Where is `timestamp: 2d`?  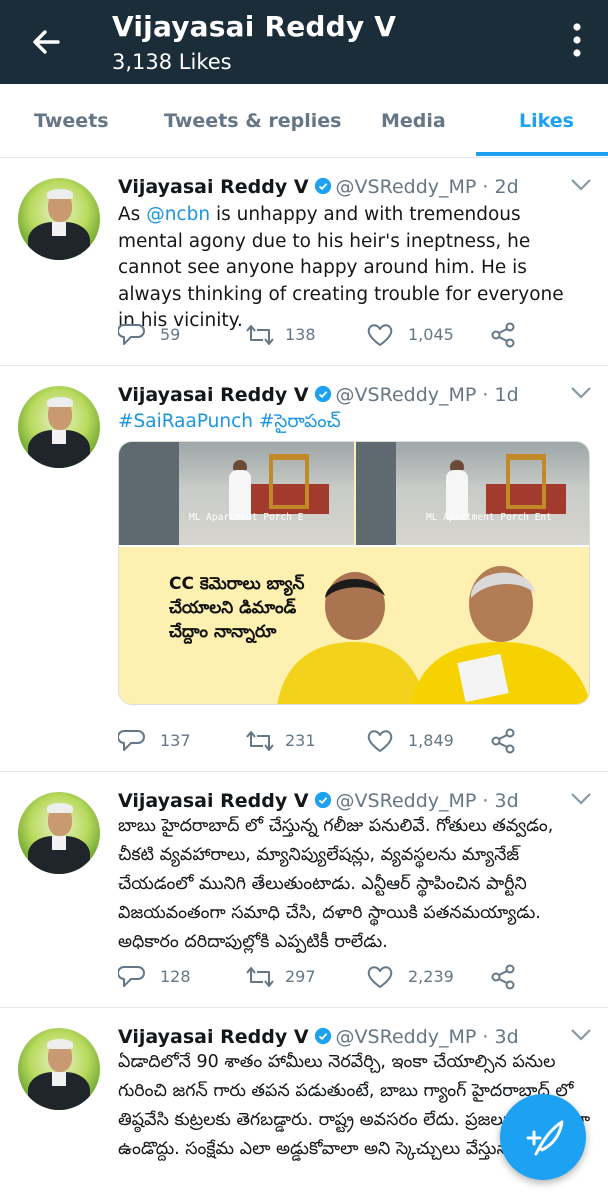
timestamp: 2d is located at coordinates (506, 187).